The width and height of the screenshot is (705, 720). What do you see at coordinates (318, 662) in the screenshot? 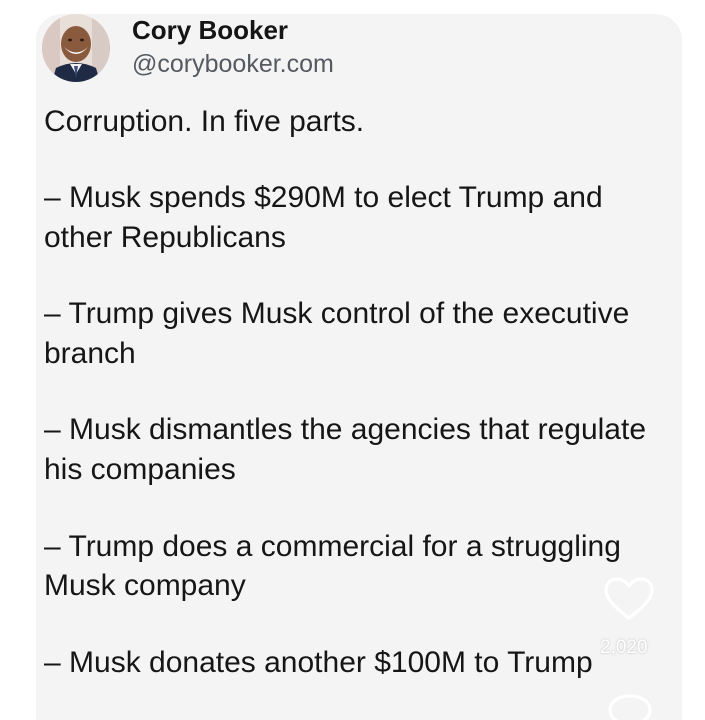
I see `post-text-line: – Musk donates another $100M to Trump` at bounding box center [318, 662].